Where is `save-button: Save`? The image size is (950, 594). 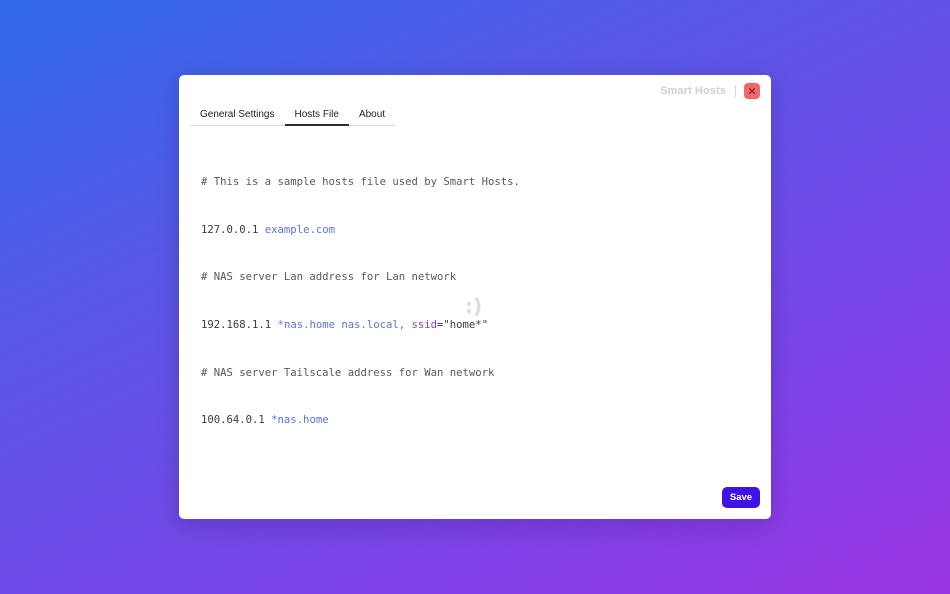 save-button: Save is located at coordinates (741, 497).